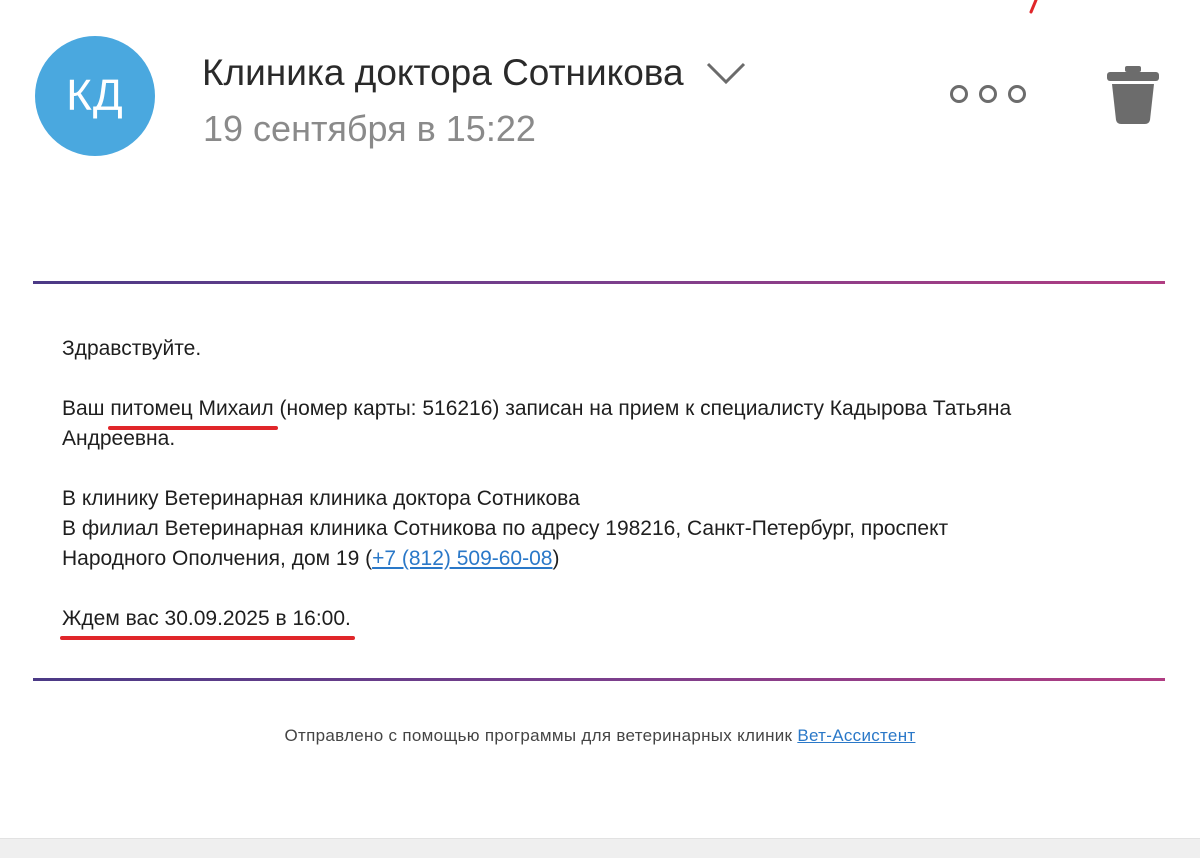 The height and width of the screenshot is (858, 1200). What do you see at coordinates (86, 408) in the screenshot?
I see `text-fragment: Ваш` at bounding box center [86, 408].